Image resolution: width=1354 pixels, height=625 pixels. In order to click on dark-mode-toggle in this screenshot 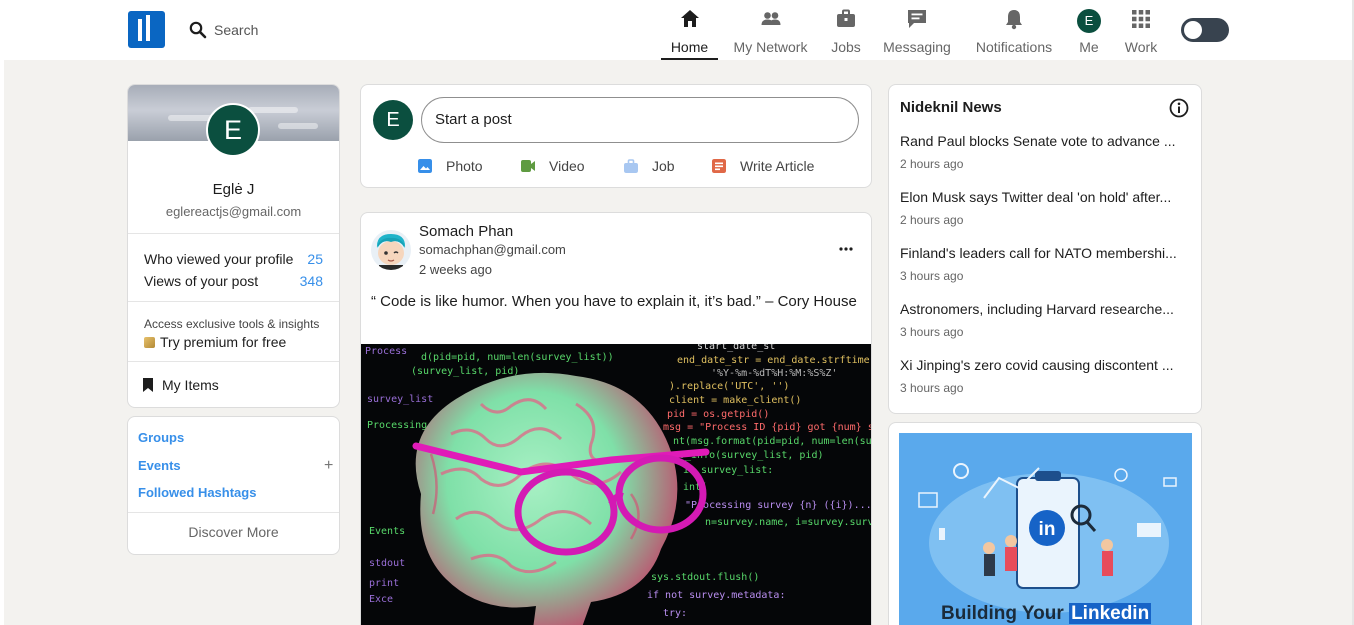, I will do `click(1205, 30)`.